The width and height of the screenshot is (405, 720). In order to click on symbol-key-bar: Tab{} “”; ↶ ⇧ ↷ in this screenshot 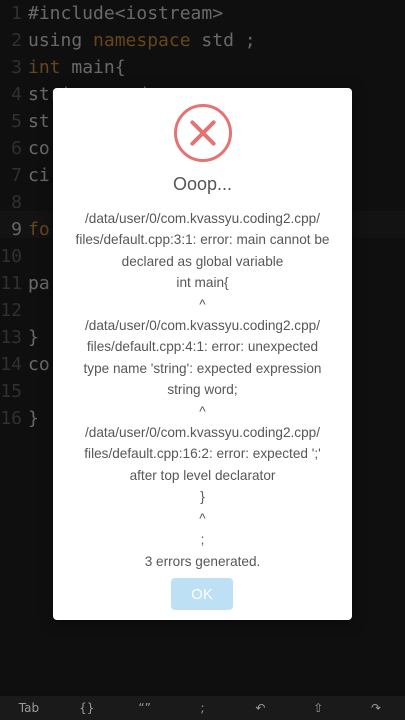, I will do `click(202, 708)`.